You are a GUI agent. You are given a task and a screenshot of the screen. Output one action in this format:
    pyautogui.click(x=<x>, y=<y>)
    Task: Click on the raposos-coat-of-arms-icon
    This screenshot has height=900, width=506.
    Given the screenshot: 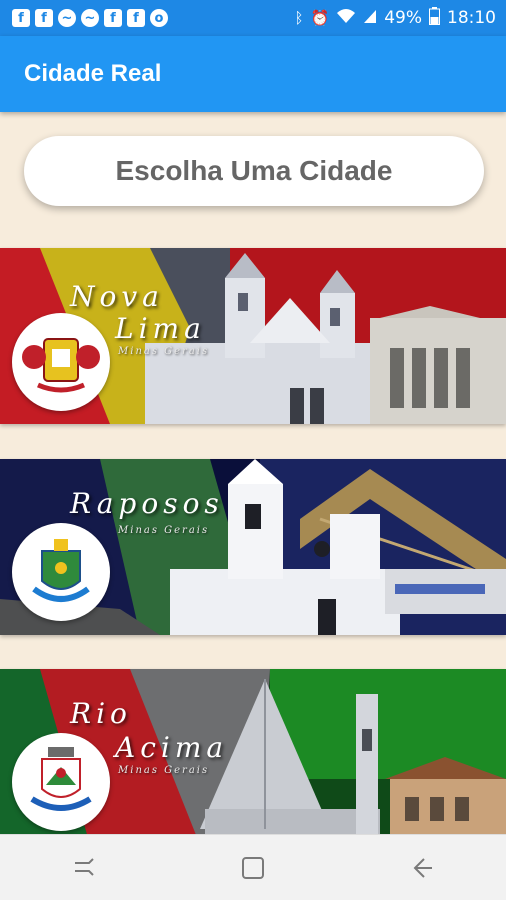 What is the action you would take?
    pyautogui.click(x=61, y=572)
    